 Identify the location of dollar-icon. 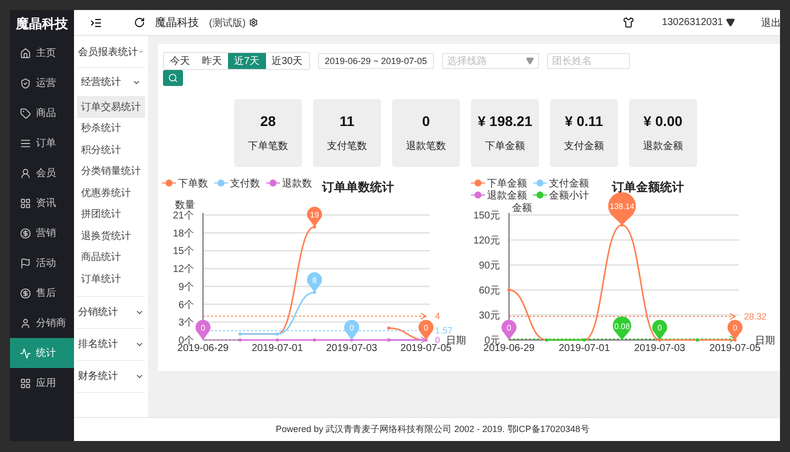
(25, 293).